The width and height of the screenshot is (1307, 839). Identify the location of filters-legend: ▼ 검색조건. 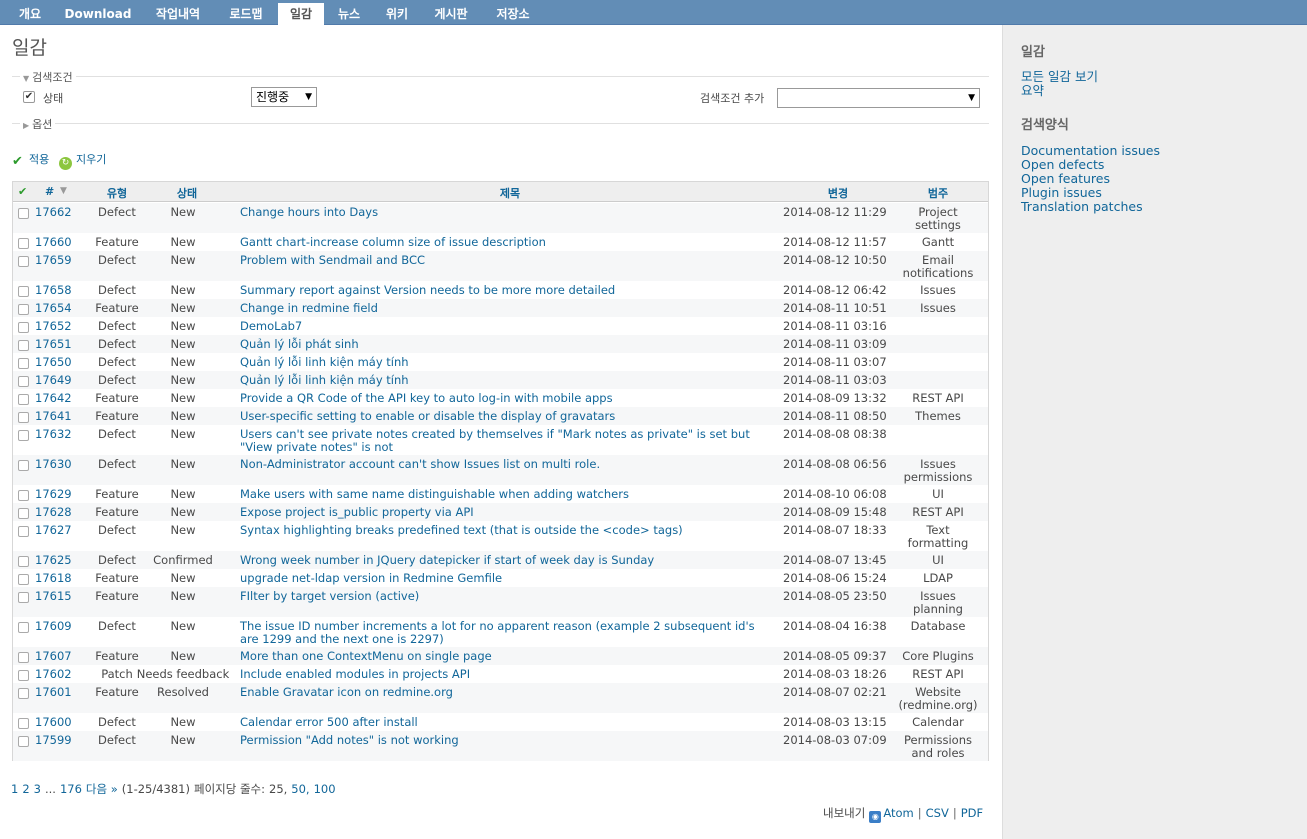
(48, 77).